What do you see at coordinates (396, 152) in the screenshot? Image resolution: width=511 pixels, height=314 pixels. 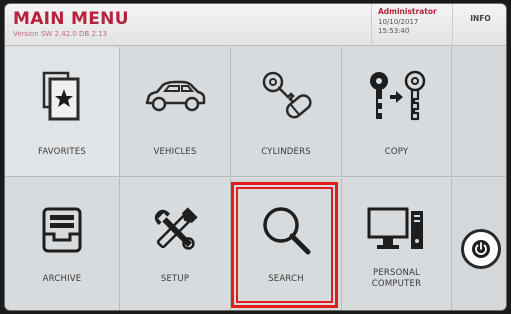 I see `copy-label: COPY` at bounding box center [396, 152].